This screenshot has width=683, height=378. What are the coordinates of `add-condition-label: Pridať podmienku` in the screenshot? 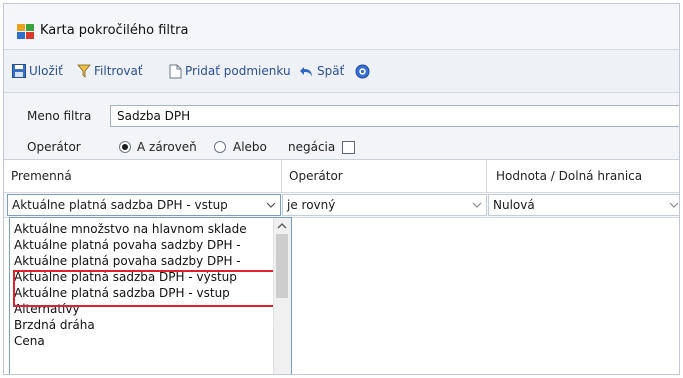 It's located at (238, 71).